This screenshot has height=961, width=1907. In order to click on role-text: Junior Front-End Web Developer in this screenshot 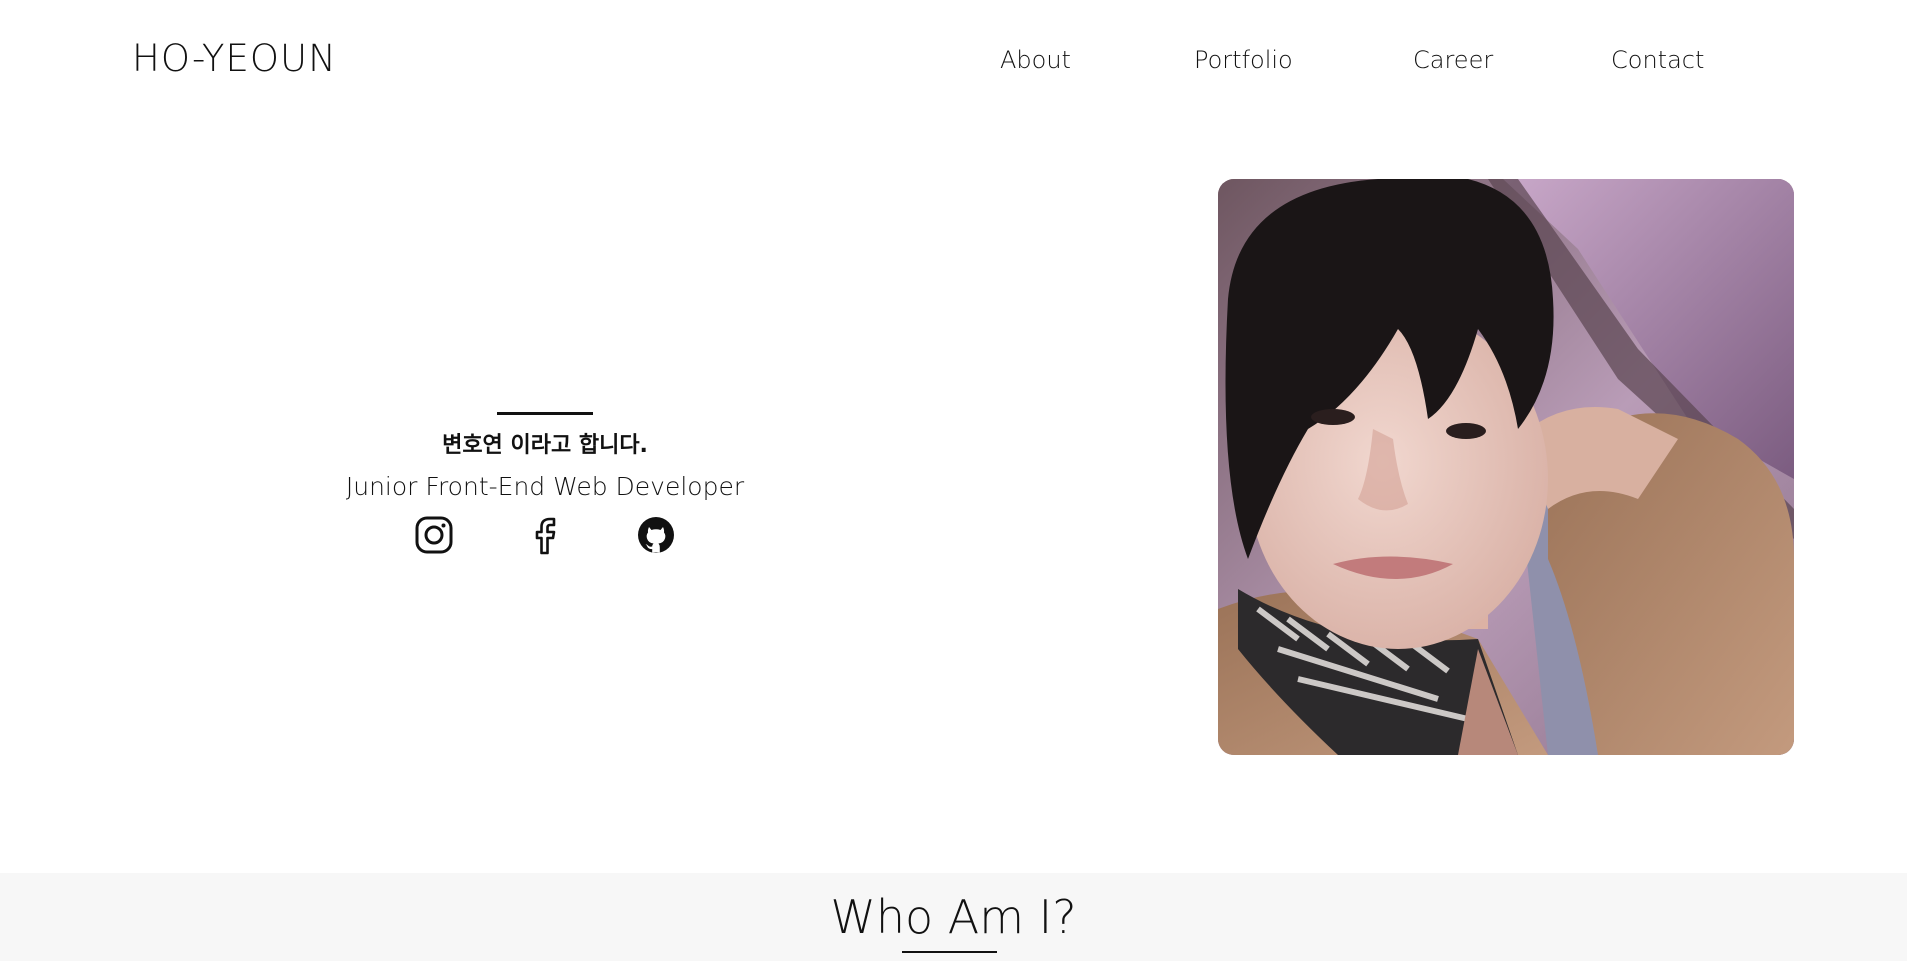, I will do `click(545, 486)`.